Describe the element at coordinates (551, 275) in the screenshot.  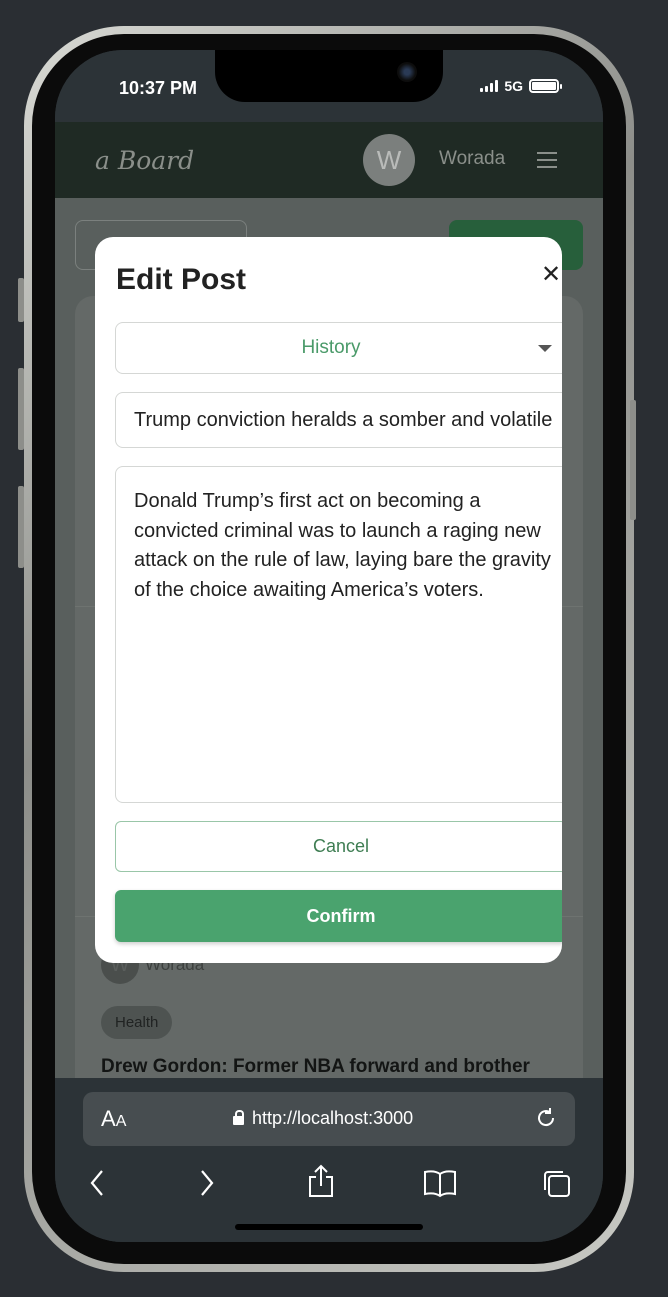
I see `close-icon: ✕` at that location.